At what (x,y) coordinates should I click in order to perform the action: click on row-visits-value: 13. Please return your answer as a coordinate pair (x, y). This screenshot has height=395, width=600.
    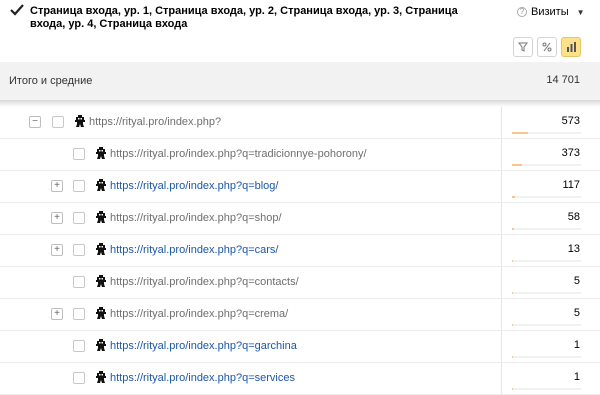
    Looking at the image, I should click on (573, 249).